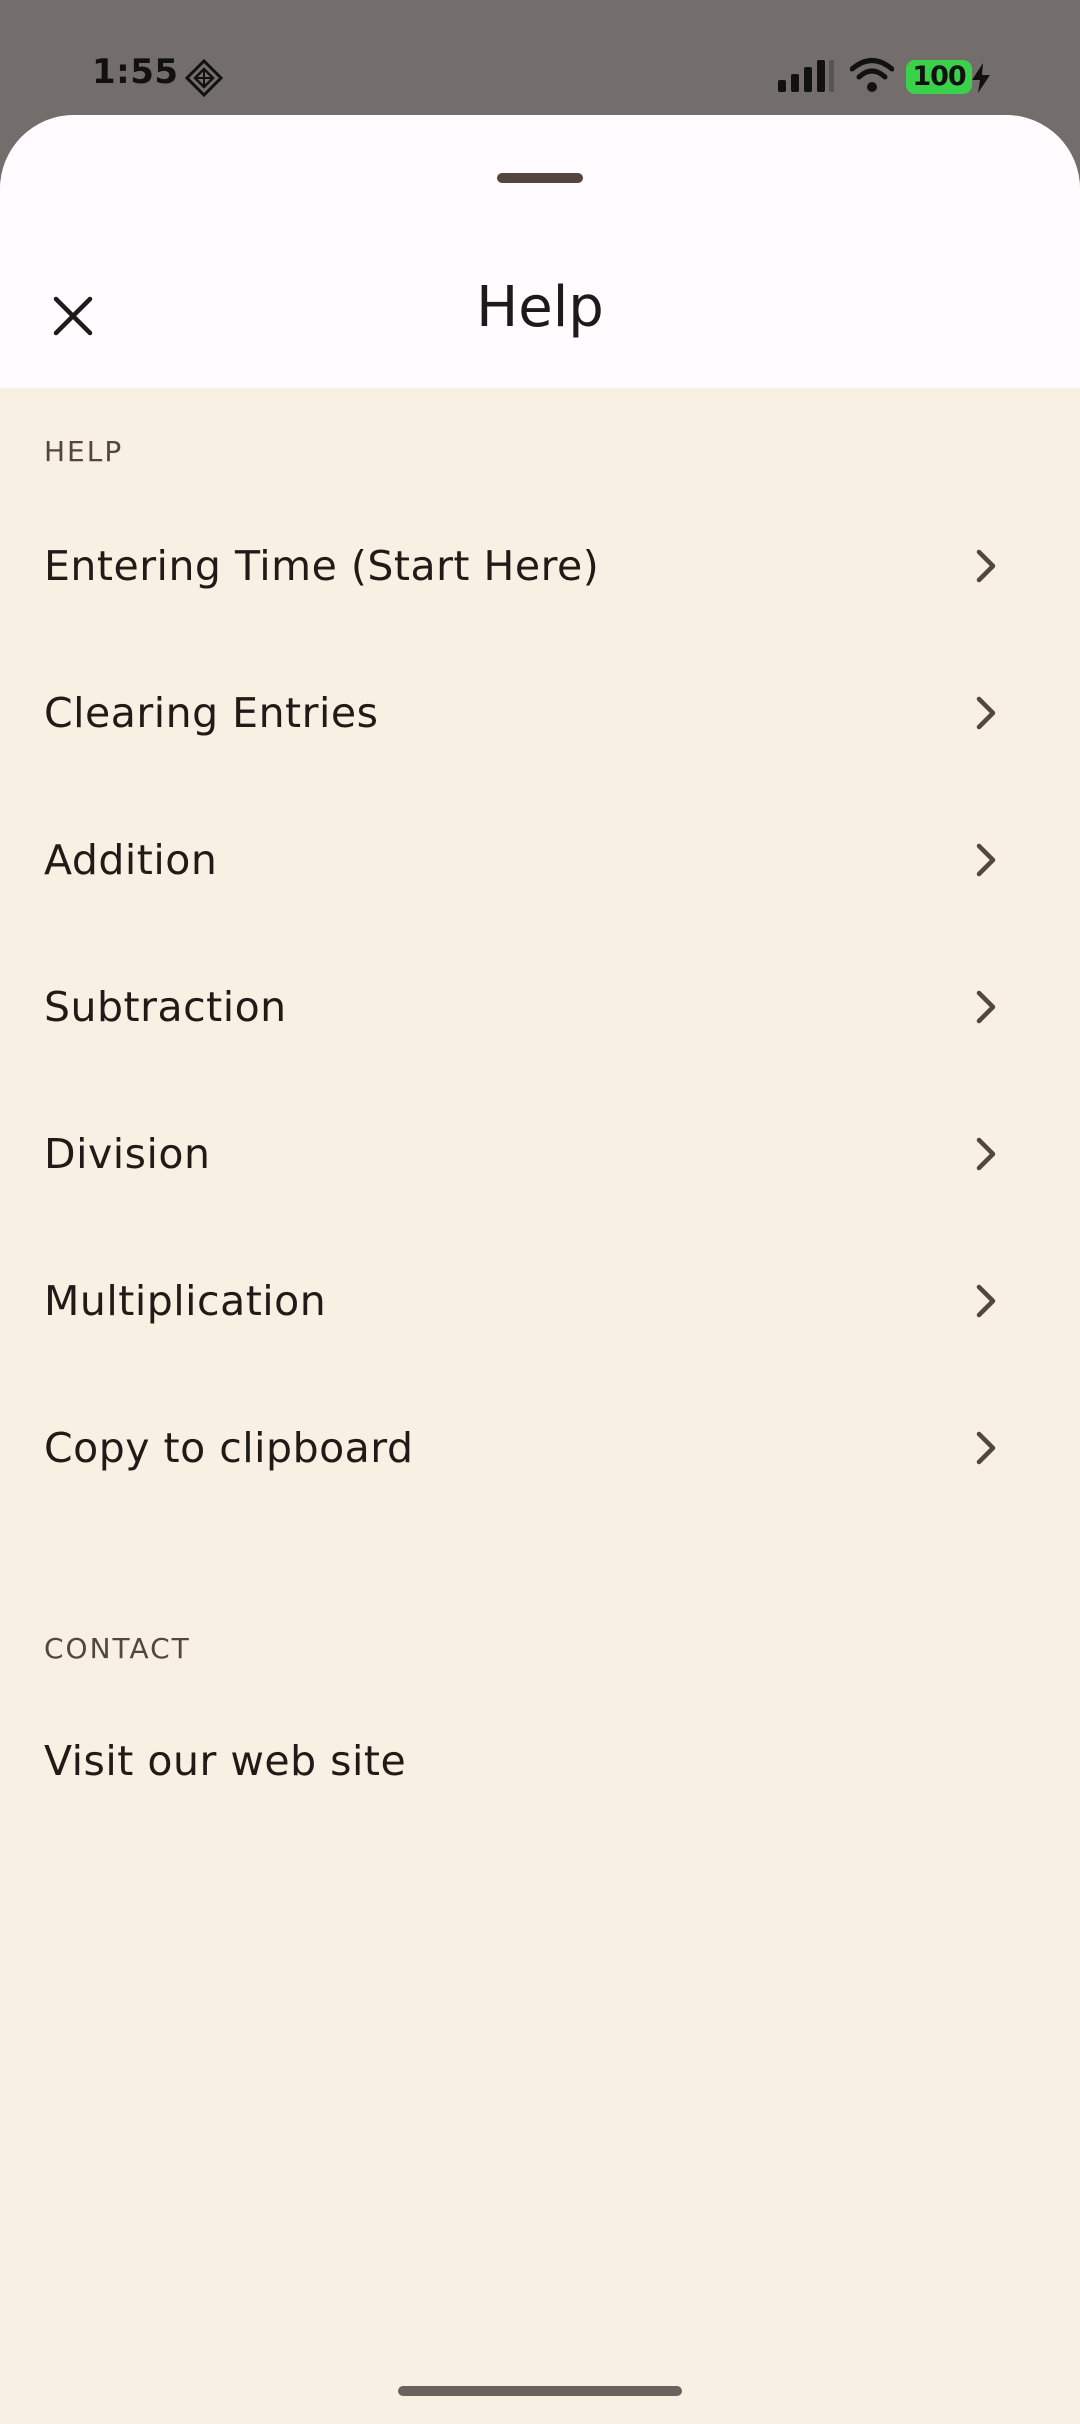 The image size is (1080, 2424). I want to click on list-item-label: Division, so click(127, 1154).